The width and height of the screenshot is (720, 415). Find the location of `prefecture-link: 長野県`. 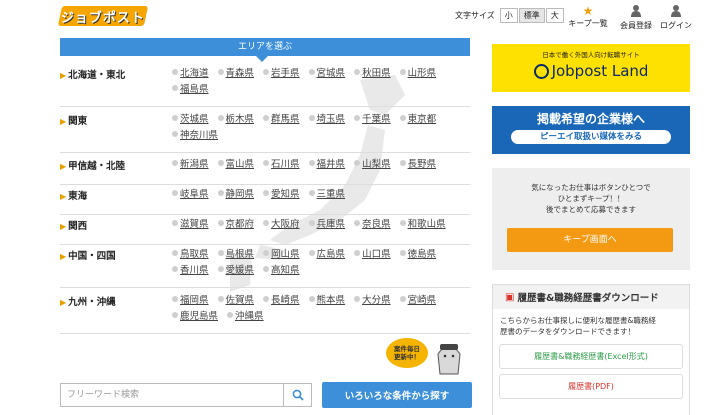

prefecture-link: 長野県 is located at coordinates (418, 166).